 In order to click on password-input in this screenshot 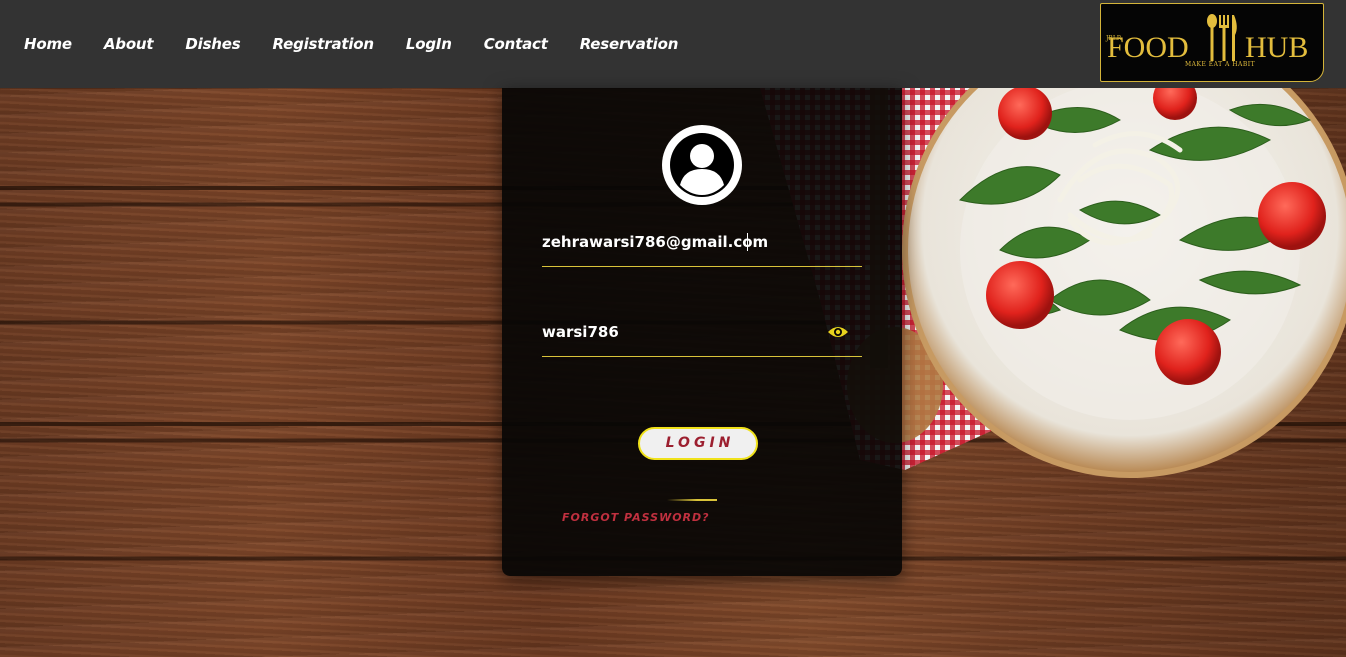, I will do `click(682, 332)`.